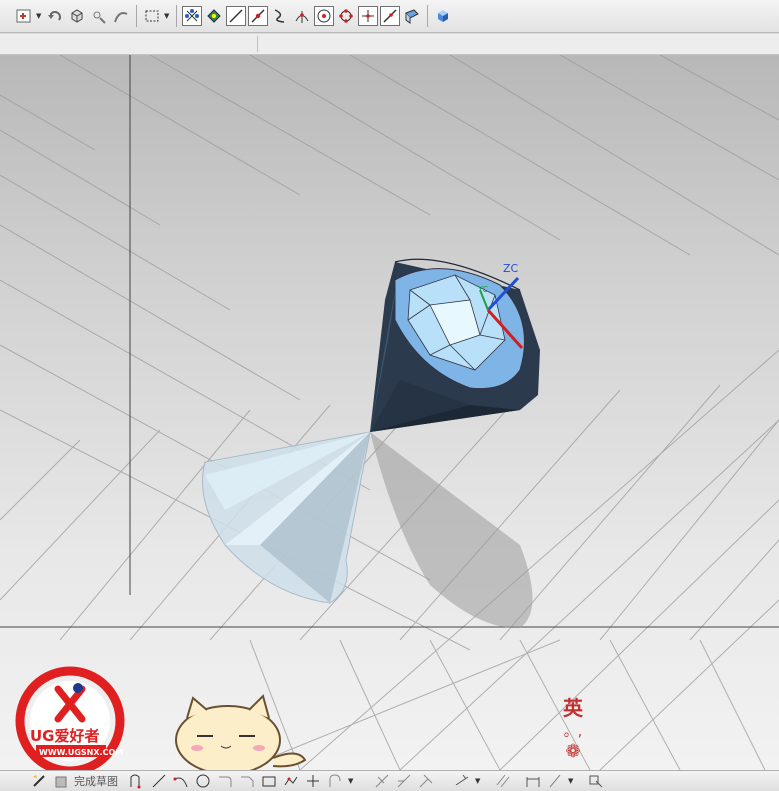  What do you see at coordinates (533, 781) in the screenshot?
I see `dimension-icon` at bounding box center [533, 781].